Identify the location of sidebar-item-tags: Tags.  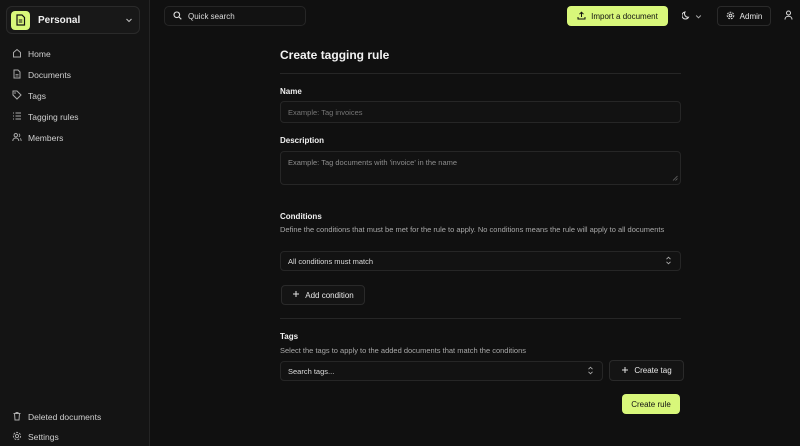
(29, 96).